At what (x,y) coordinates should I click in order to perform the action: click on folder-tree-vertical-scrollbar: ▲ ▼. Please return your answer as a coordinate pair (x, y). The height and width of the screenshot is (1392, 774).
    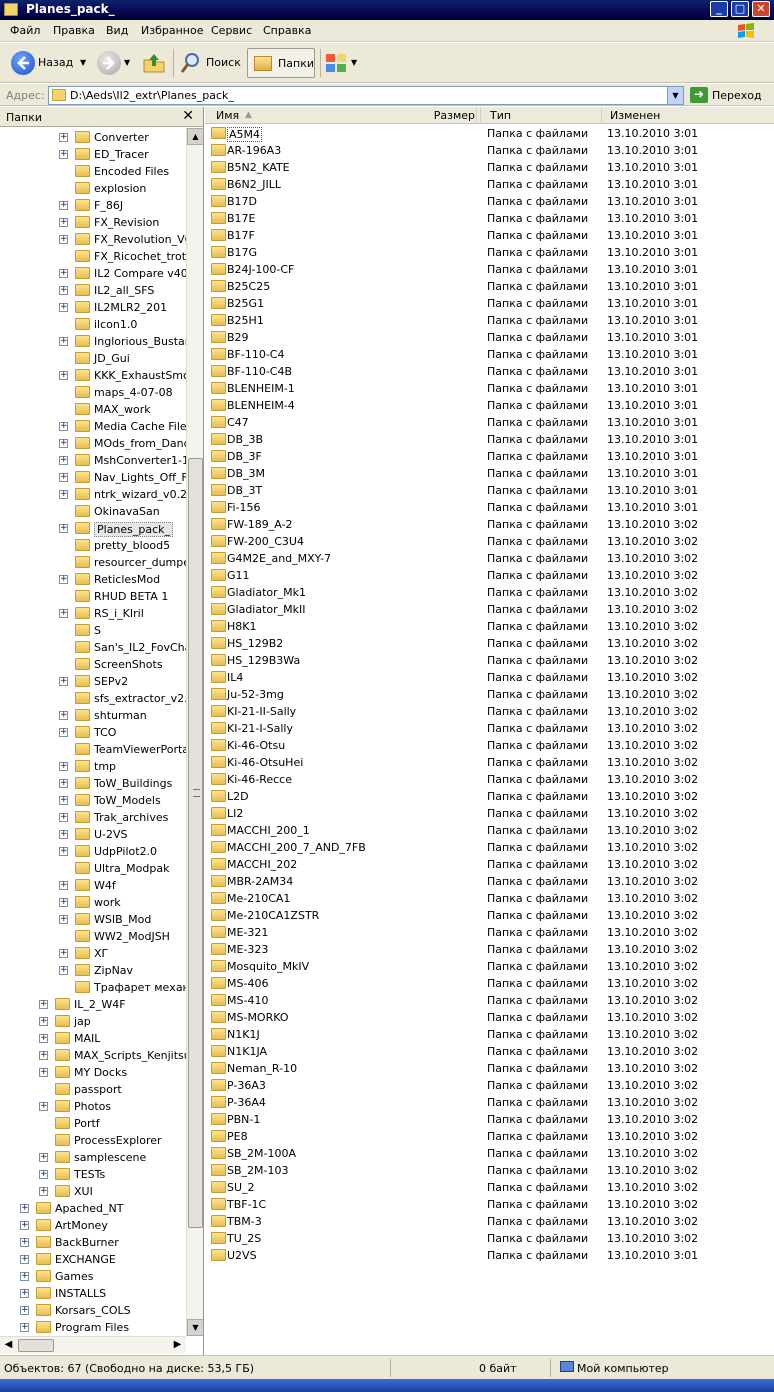
    Looking at the image, I should click on (194, 732).